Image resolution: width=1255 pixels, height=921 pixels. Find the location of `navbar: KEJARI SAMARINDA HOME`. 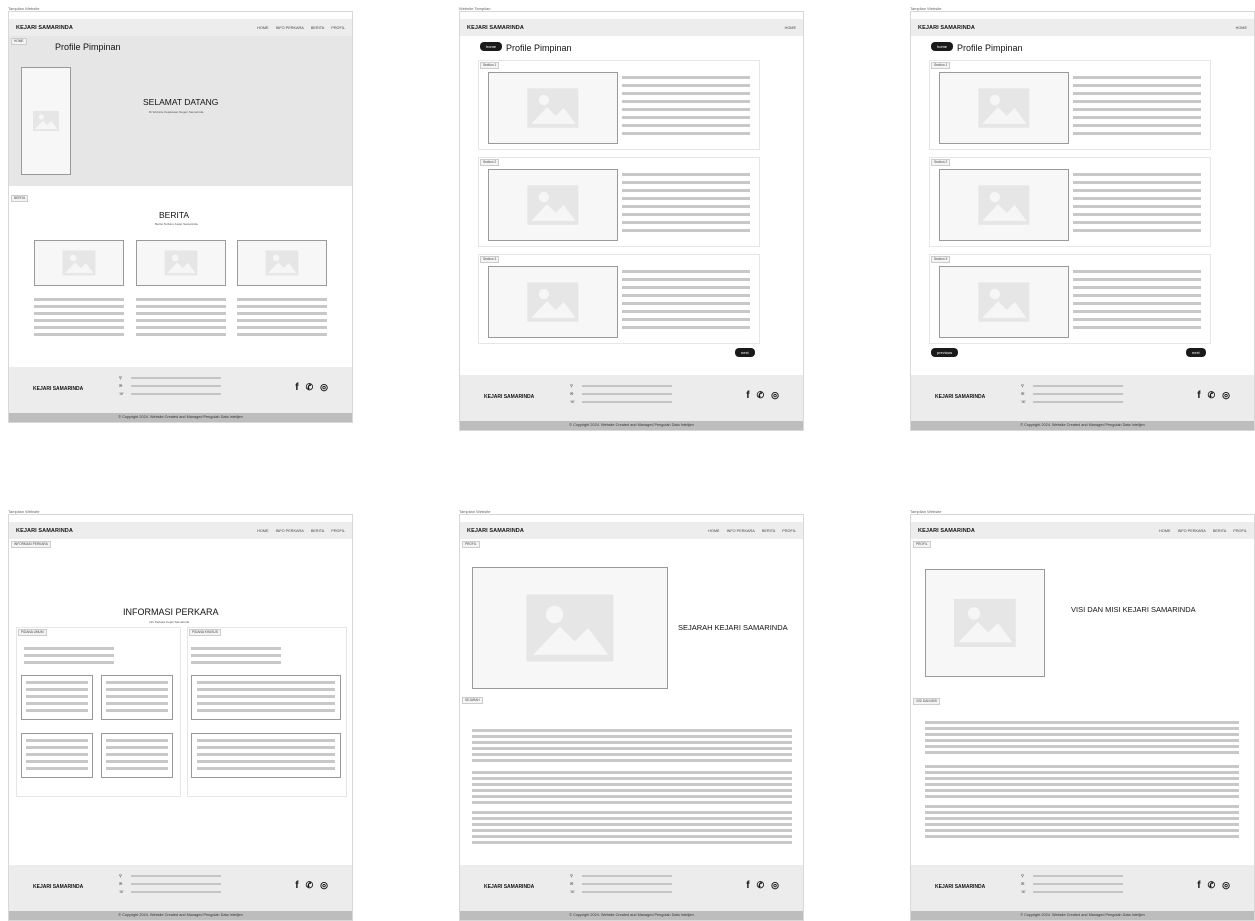

navbar: KEJARI SAMARINDA HOME is located at coordinates (631, 27).